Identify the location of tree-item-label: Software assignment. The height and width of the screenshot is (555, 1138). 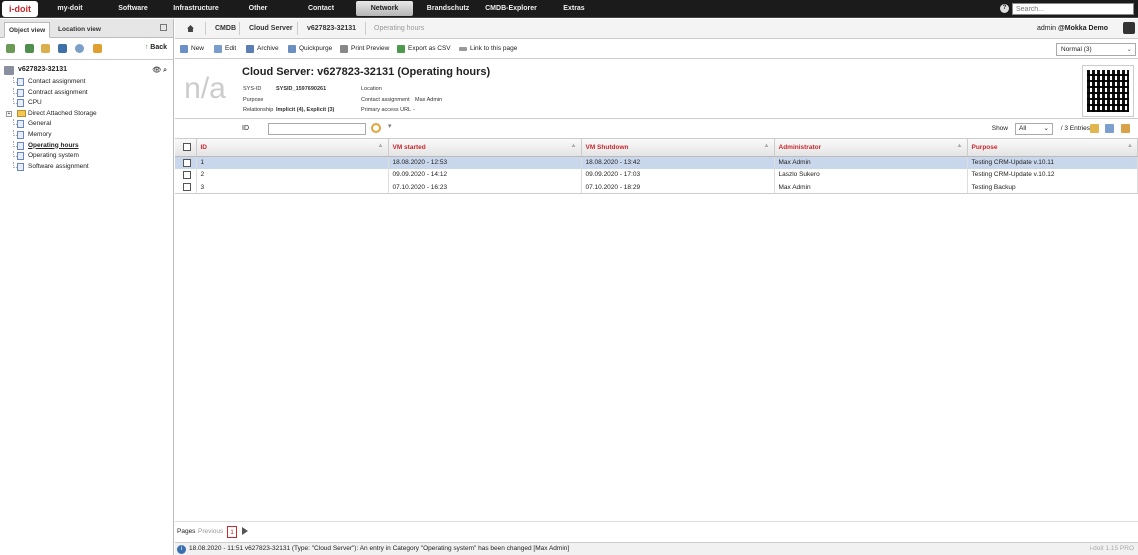
(58, 166).